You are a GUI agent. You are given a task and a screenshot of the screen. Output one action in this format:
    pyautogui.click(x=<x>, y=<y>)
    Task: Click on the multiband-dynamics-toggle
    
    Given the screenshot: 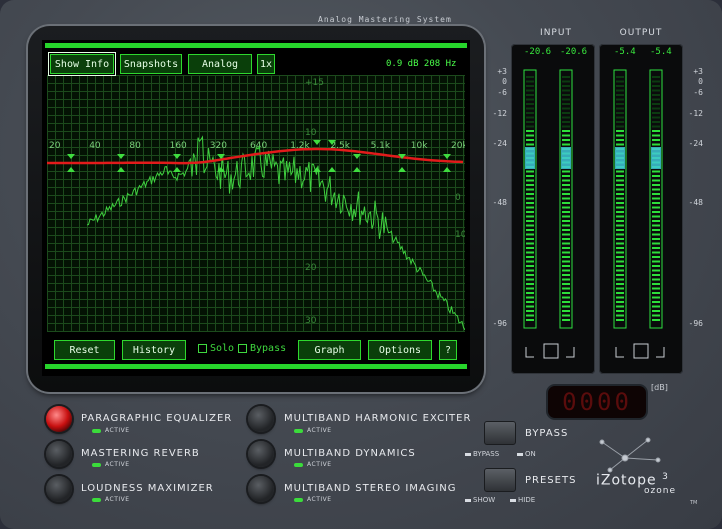 What is the action you would take?
    pyautogui.click(x=261, y=454)
    